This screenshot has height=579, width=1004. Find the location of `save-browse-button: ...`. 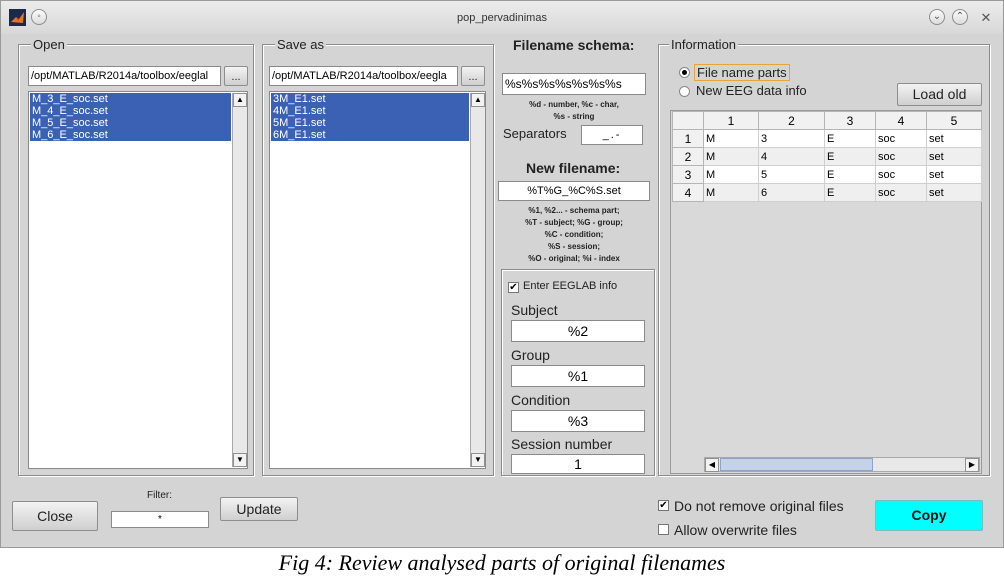

save-browse-button: ... is located at coordinates (473, 76).